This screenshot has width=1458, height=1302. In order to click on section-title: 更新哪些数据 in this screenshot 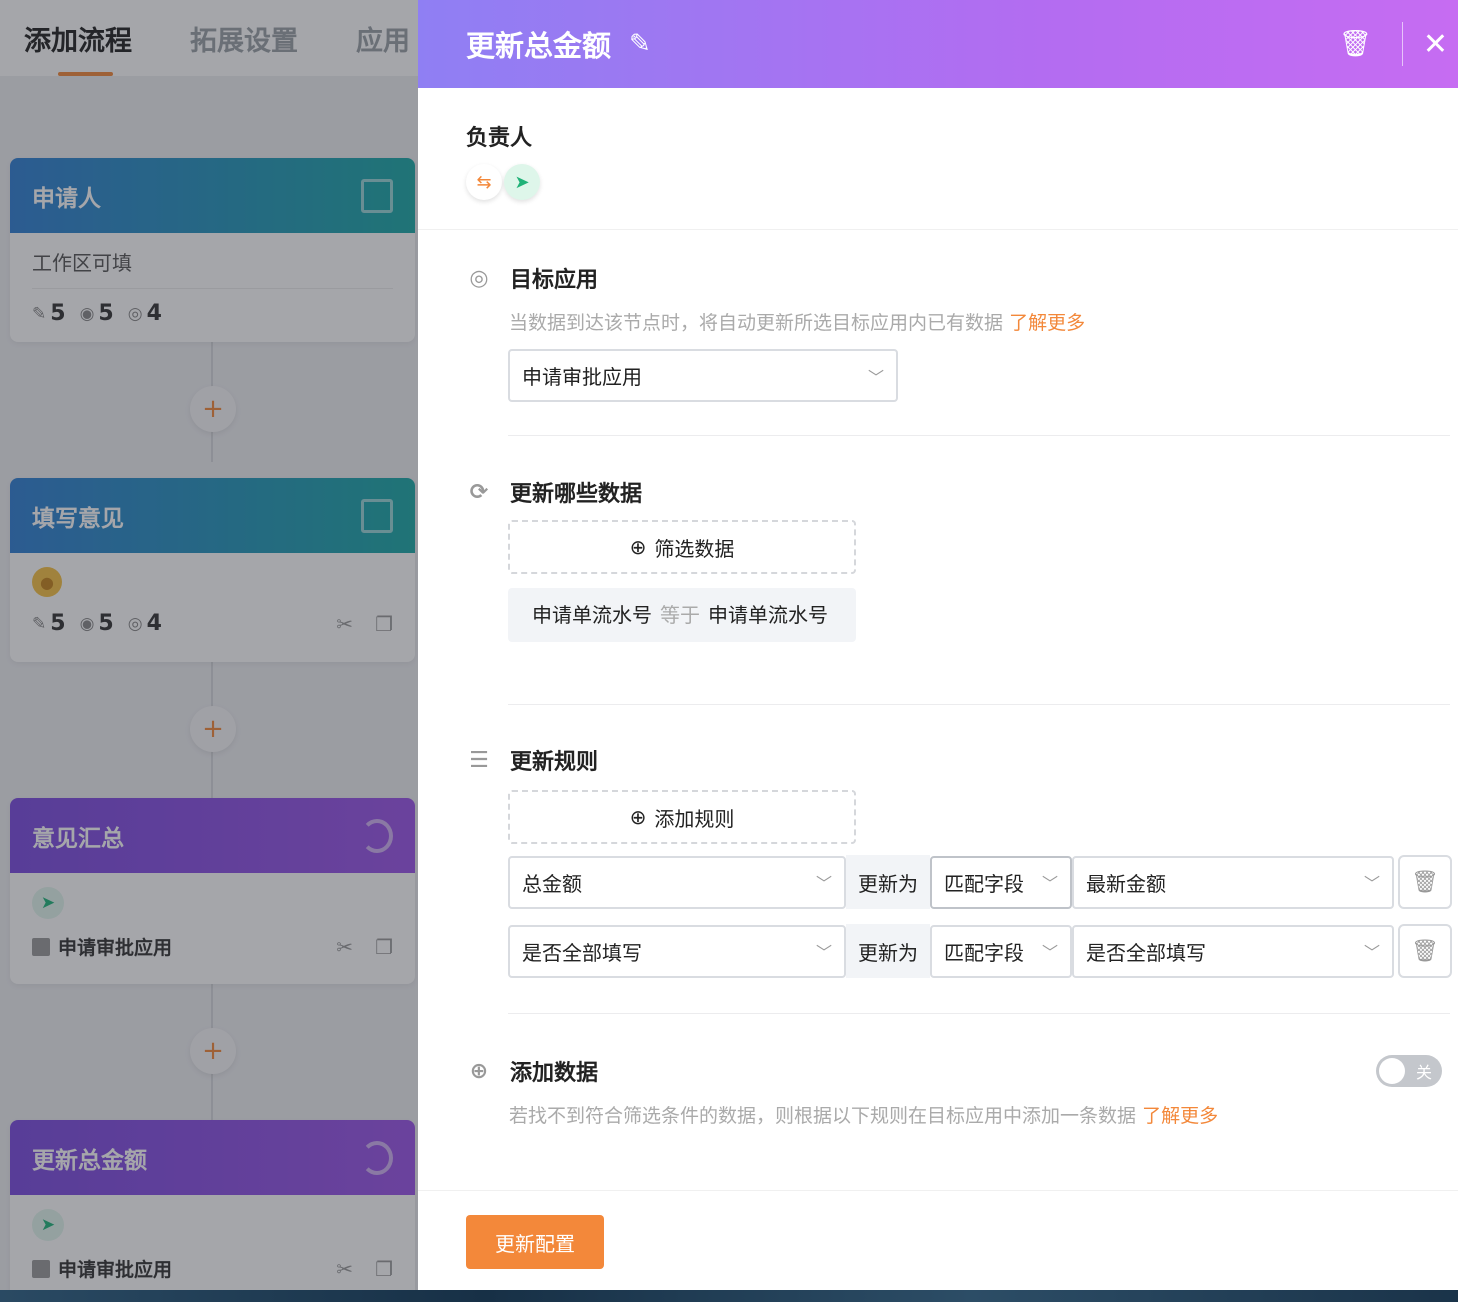, I will do `click(576, 494)`.